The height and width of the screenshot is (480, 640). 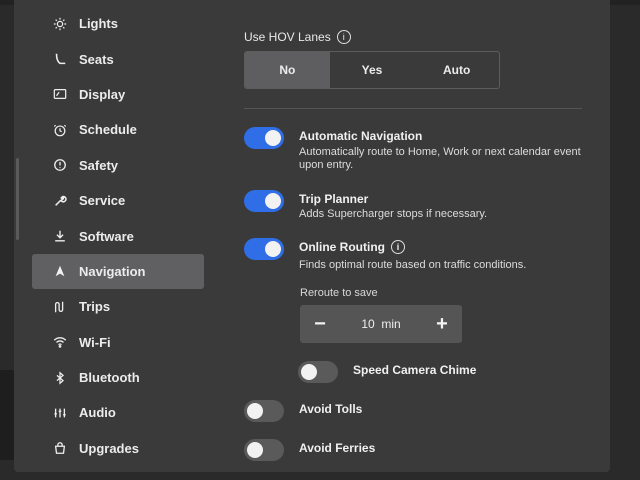 I want to click on sidebar-item-upgrades: Upgrades, so click(x=118, y=448).